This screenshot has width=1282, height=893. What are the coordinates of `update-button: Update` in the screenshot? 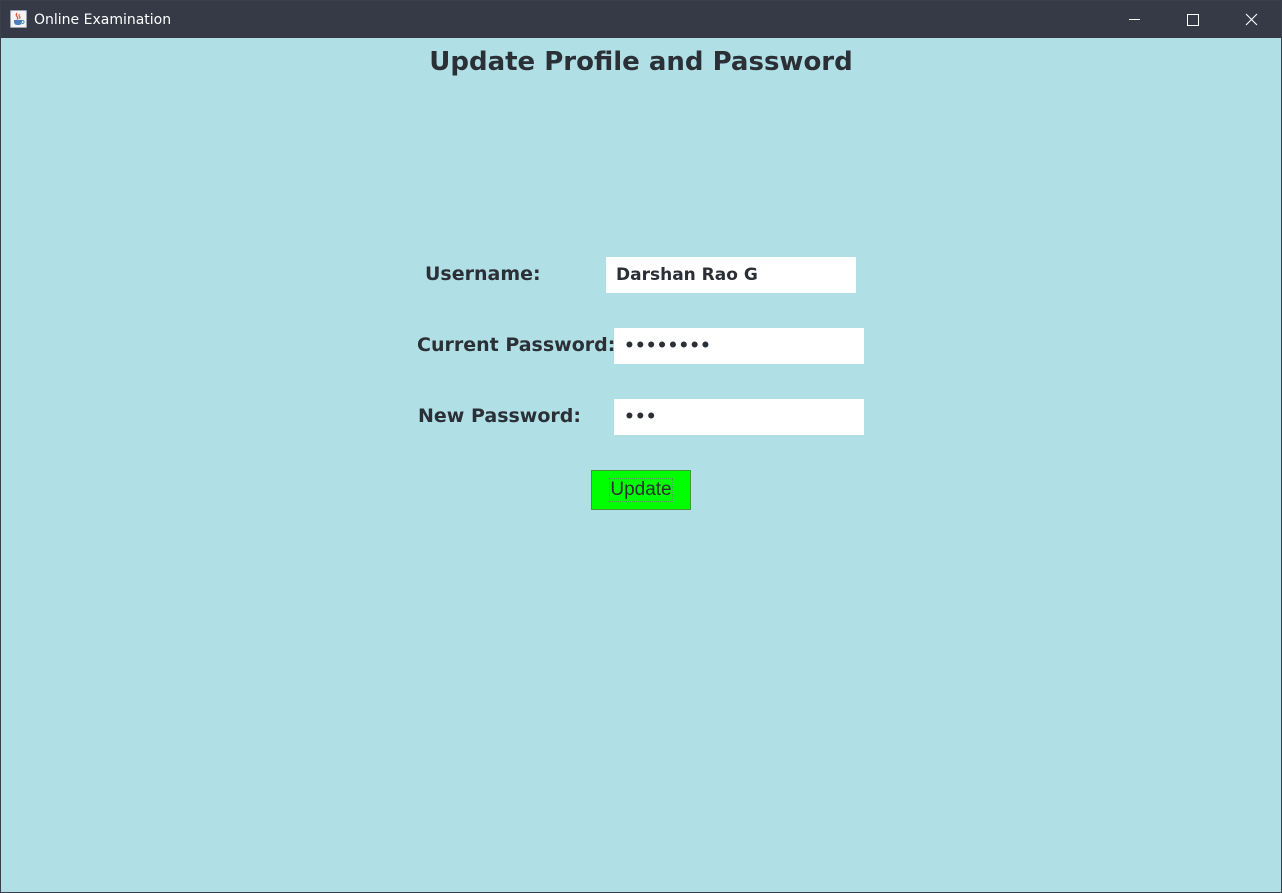 It's located at (641, 490).